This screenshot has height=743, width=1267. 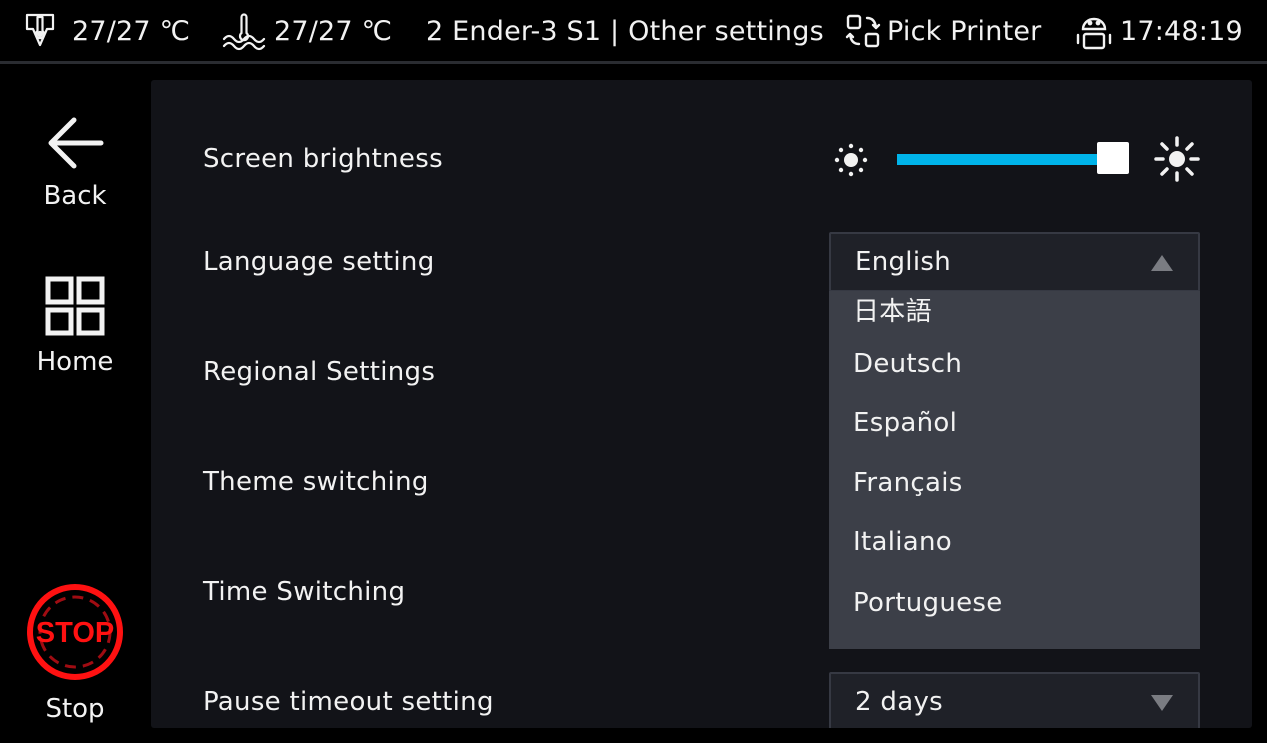 I want to click on stop-icon: STOP, so click(x=75, y=634).